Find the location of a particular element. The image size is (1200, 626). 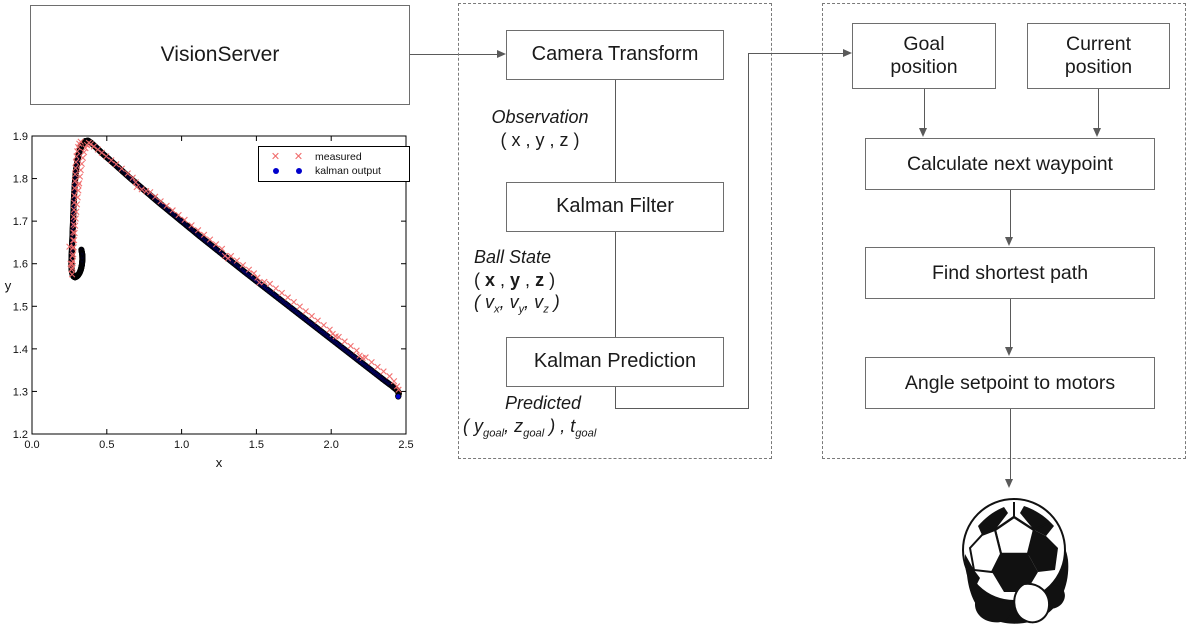

pred-sub-t: goal is located at coordinates (586, 433).